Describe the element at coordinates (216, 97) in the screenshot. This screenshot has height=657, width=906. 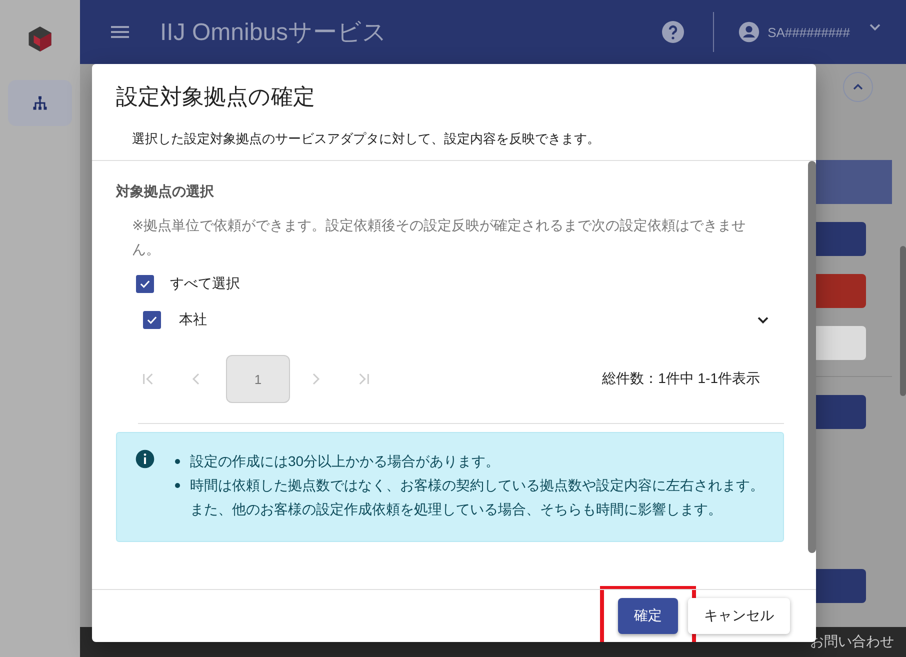
I see `dialog-title: 設定対象拠点の確定` at that location.